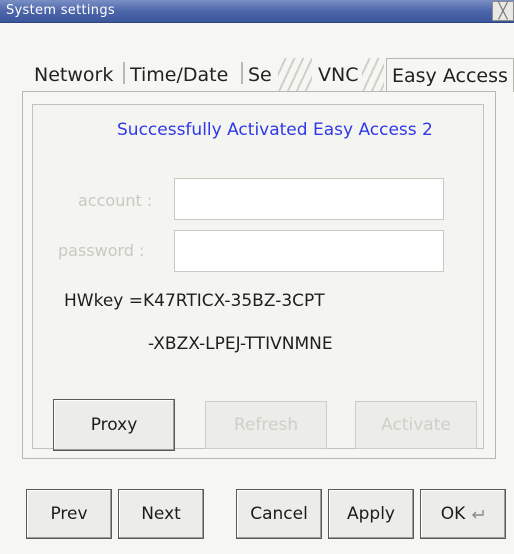 The image size is (514, 554). What do you see at coordinates (74, 75) in the screenshot?
I see `tab-label: Network` at bounding box center [74, 75].